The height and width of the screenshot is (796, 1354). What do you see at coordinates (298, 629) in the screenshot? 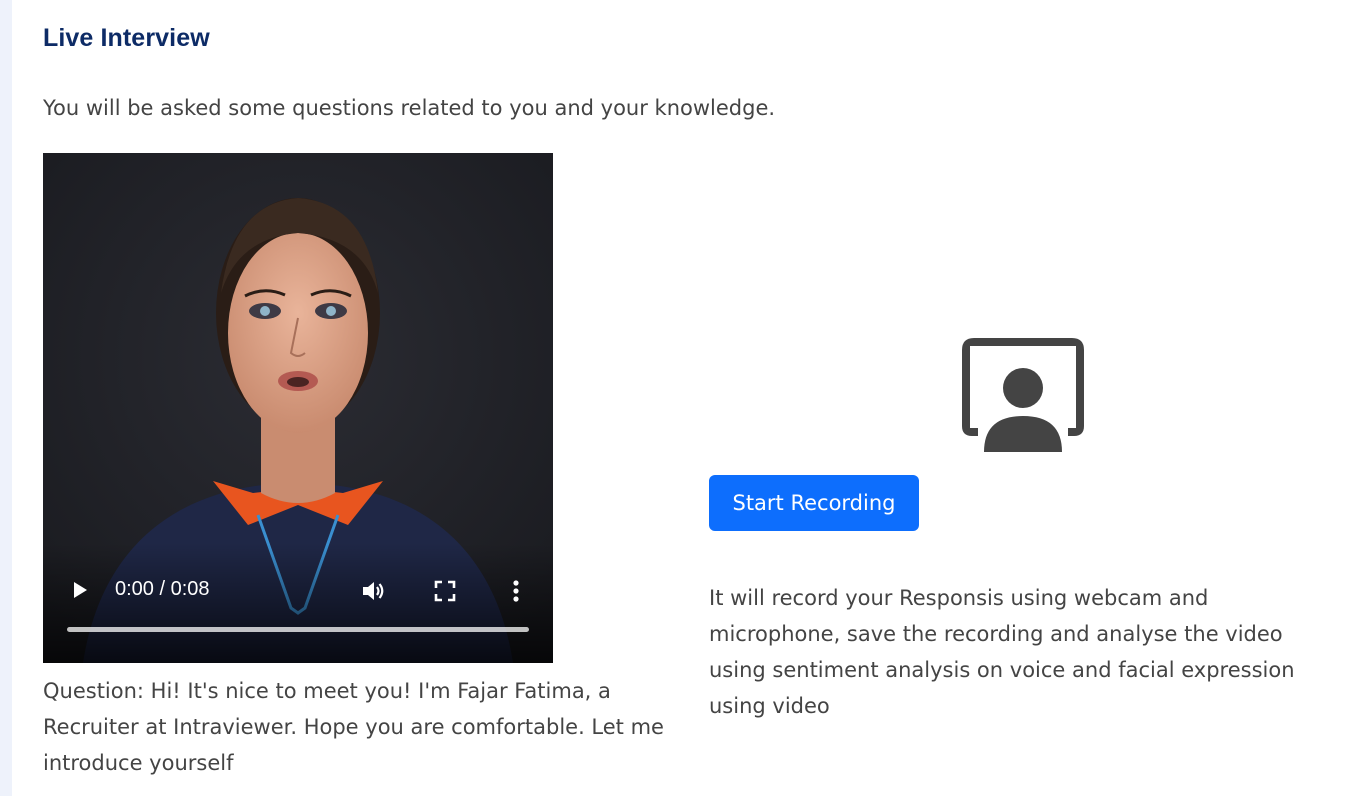
I see `video-progress-bar` at bounding box center [298, 629].